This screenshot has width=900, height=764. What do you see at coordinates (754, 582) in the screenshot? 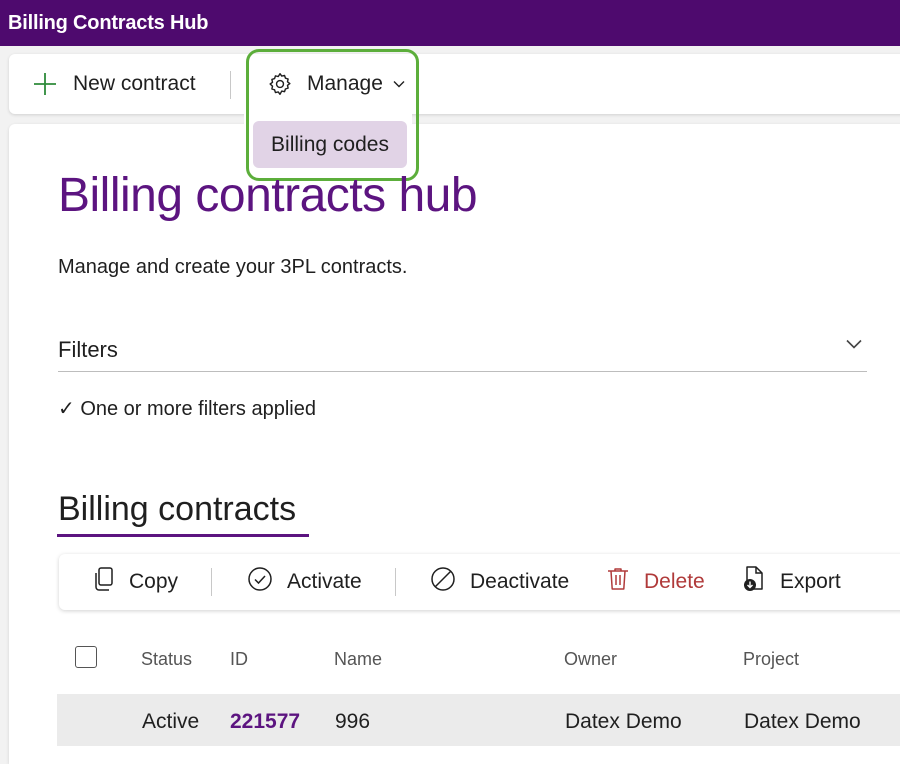
I see `export-document-icon` at bounding box center [754, 582].